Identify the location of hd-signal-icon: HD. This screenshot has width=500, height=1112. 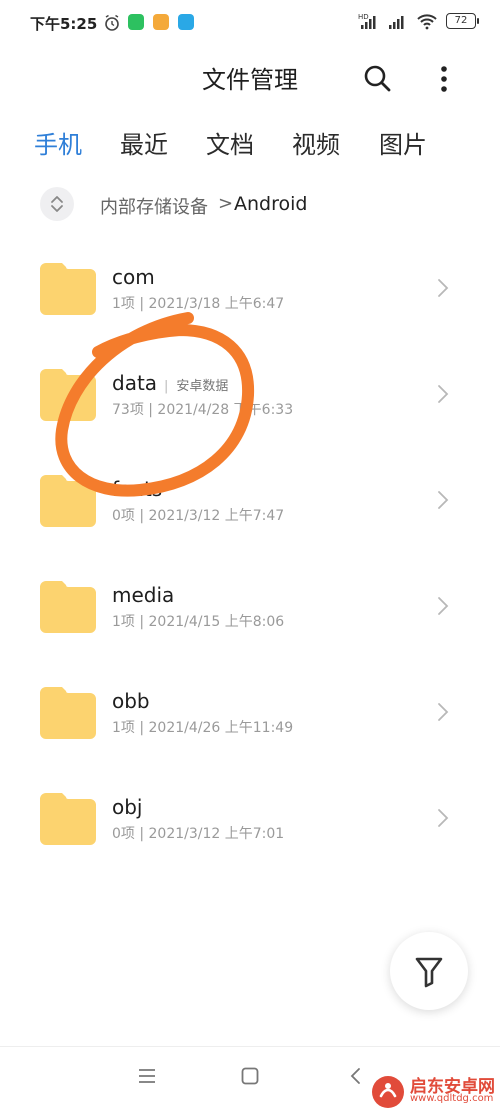
(367, 21).